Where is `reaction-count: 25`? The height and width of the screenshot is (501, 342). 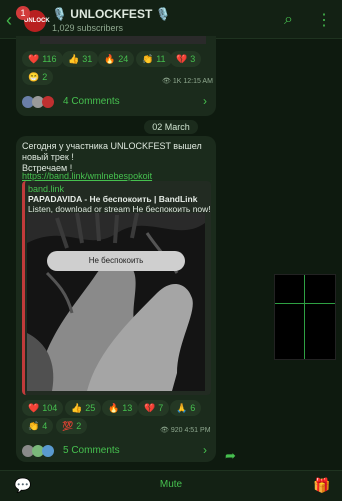
reaction-count: 25 is located at coordinates (90, 408).